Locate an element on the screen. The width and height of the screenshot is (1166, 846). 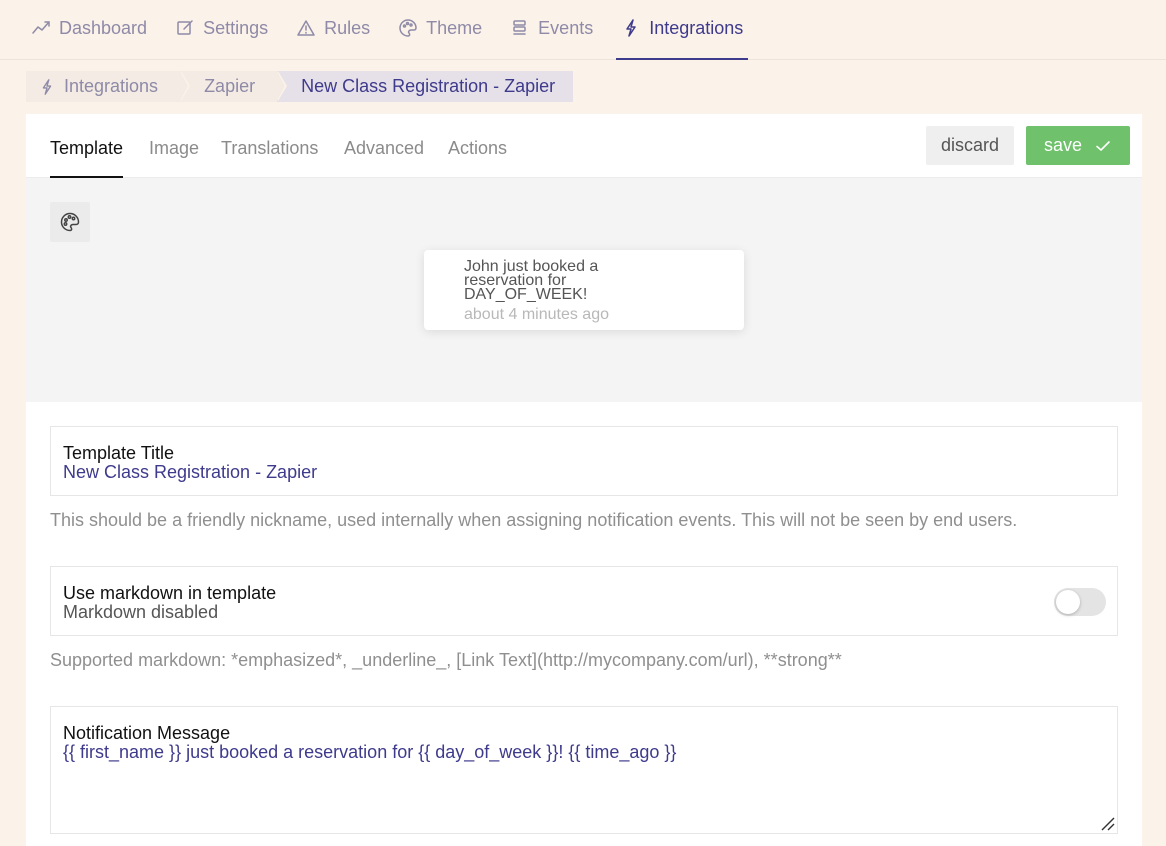
resize-handle is located at coordinates (1107, 823).